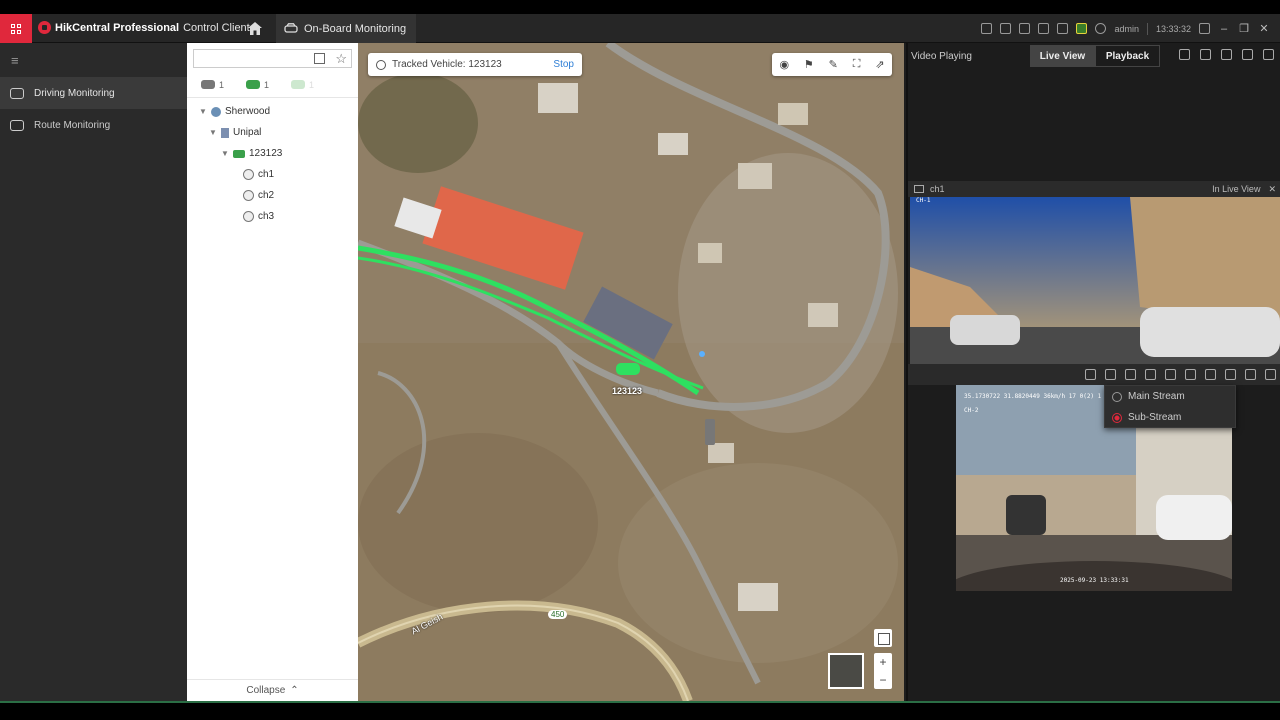 This screenshot has height=720, width=1280. Describe the element at coordinates (1006, 28) in the screenshot. I see `monitor-icon` at that location.